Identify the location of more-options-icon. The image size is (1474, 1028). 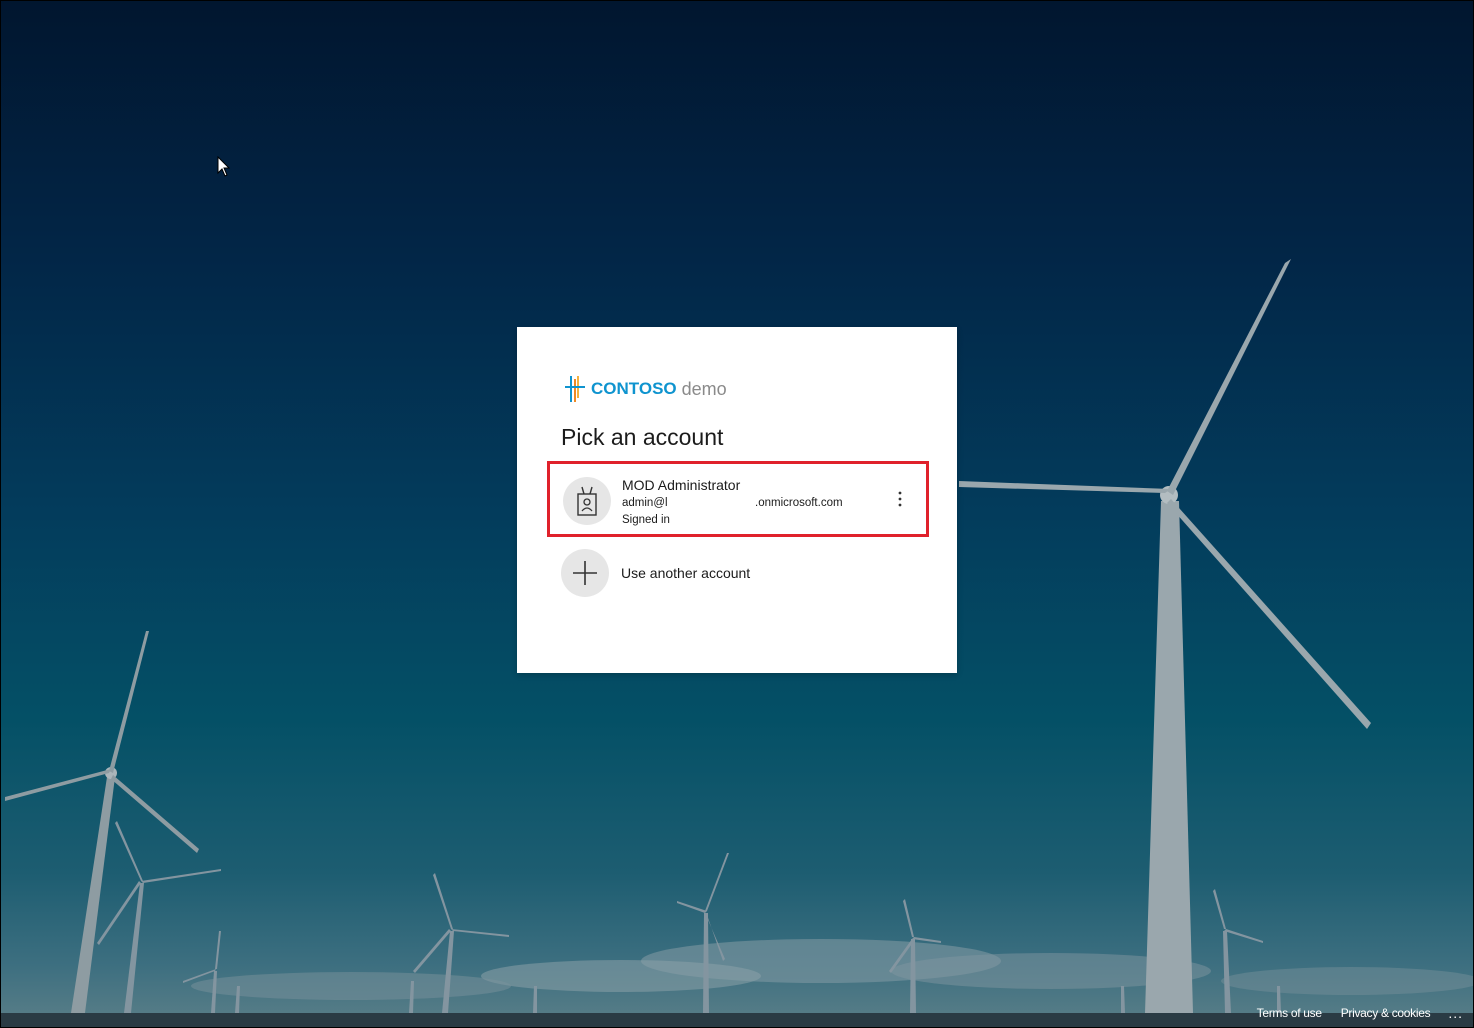
(900, 499).